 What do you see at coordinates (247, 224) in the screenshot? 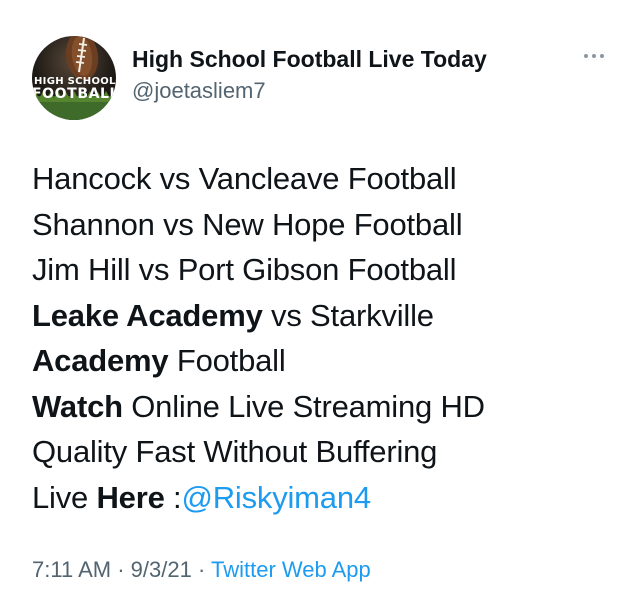
I see `tweet-line: Shannon vs New Hope Football` at bounding box center [247, 224].